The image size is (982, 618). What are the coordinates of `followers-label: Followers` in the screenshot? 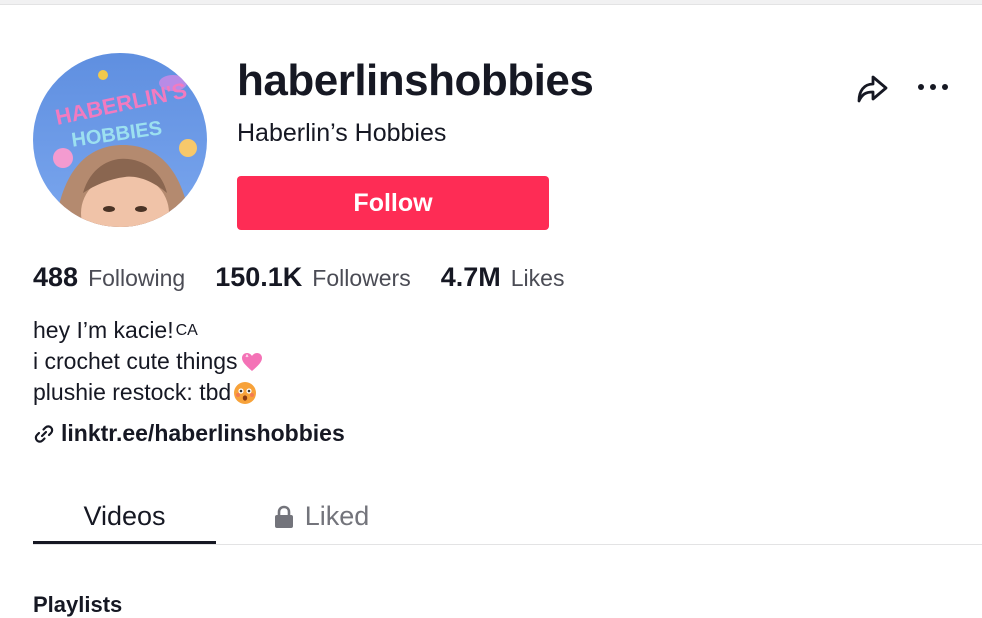 It's located at (361, 278).